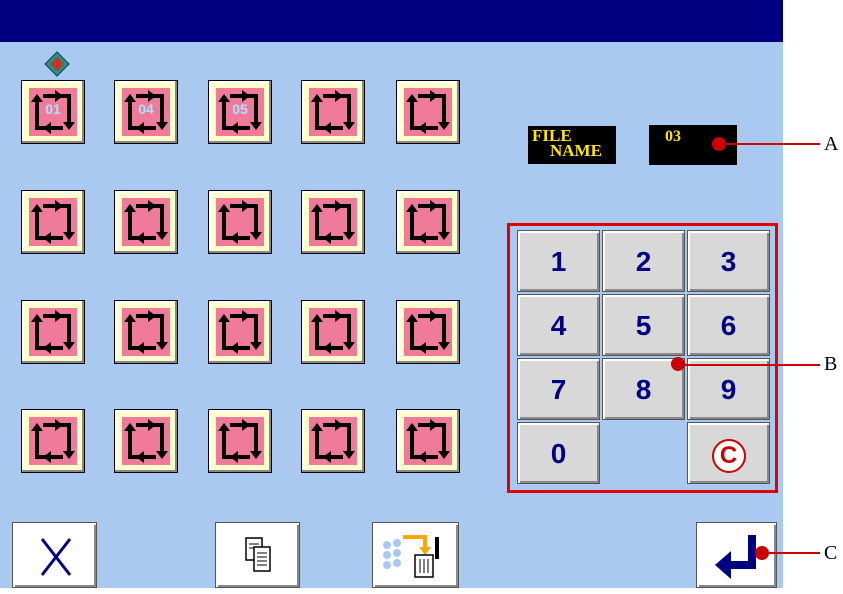 The width and height of the screenshot is (843, 594). Describe the element at coordinates (831, 364) in the screenshot. I see `callout-b-label: B` at that location.